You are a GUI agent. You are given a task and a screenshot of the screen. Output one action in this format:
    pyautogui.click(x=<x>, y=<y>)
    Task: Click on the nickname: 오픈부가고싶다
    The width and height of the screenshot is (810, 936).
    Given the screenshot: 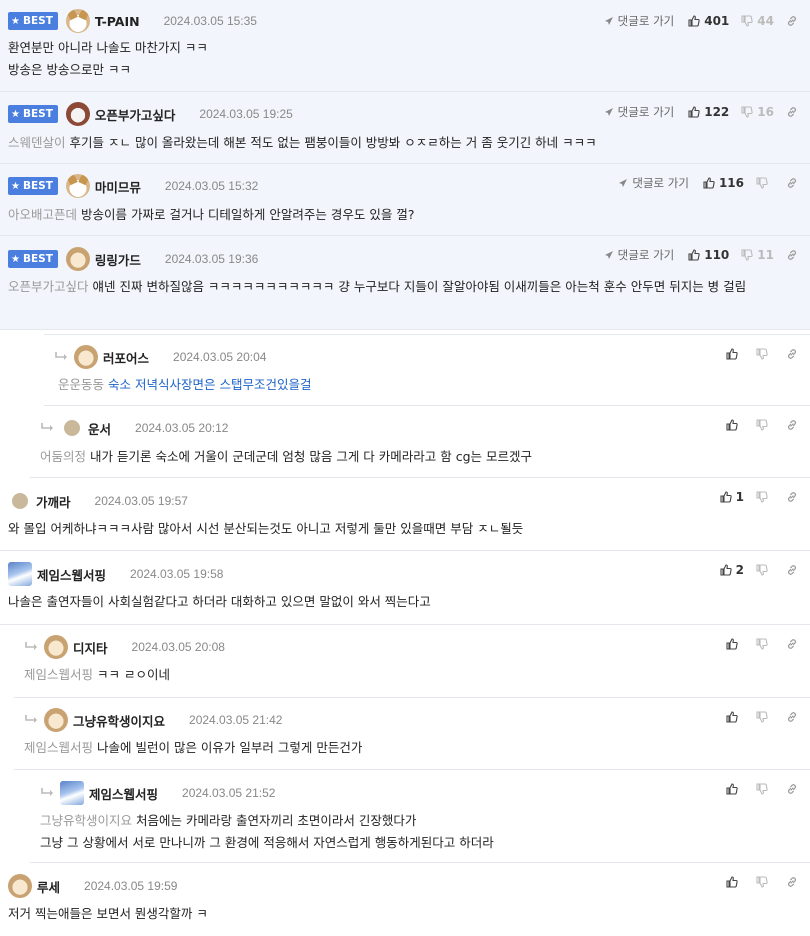 What is the action you would take?
    pyautogui.click(x=135, y=114)
    